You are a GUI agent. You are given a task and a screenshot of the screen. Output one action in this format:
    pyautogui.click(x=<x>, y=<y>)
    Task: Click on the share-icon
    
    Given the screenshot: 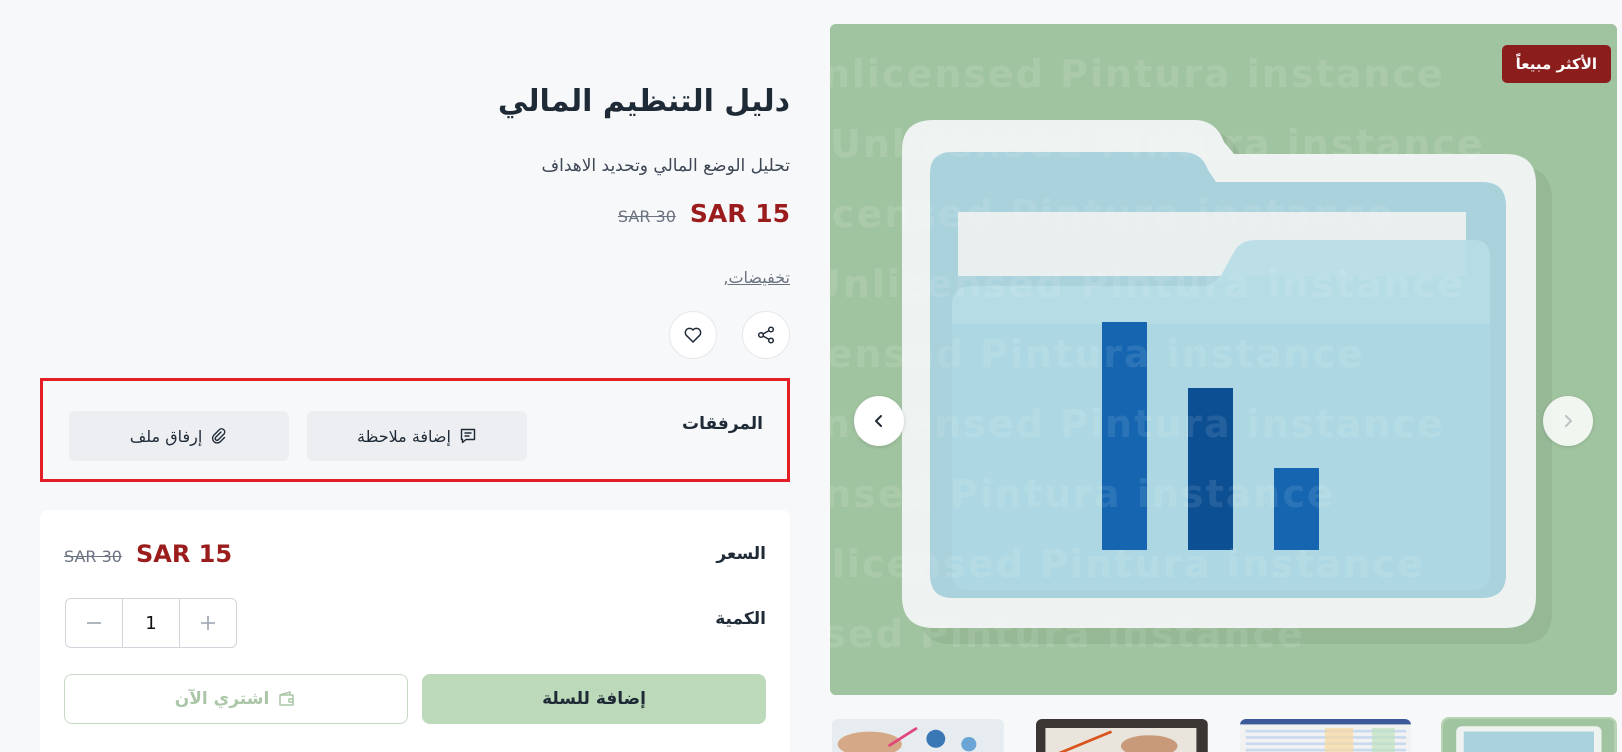 What is the action you would take?
    pyautogui.click(x=766, y=335)
    